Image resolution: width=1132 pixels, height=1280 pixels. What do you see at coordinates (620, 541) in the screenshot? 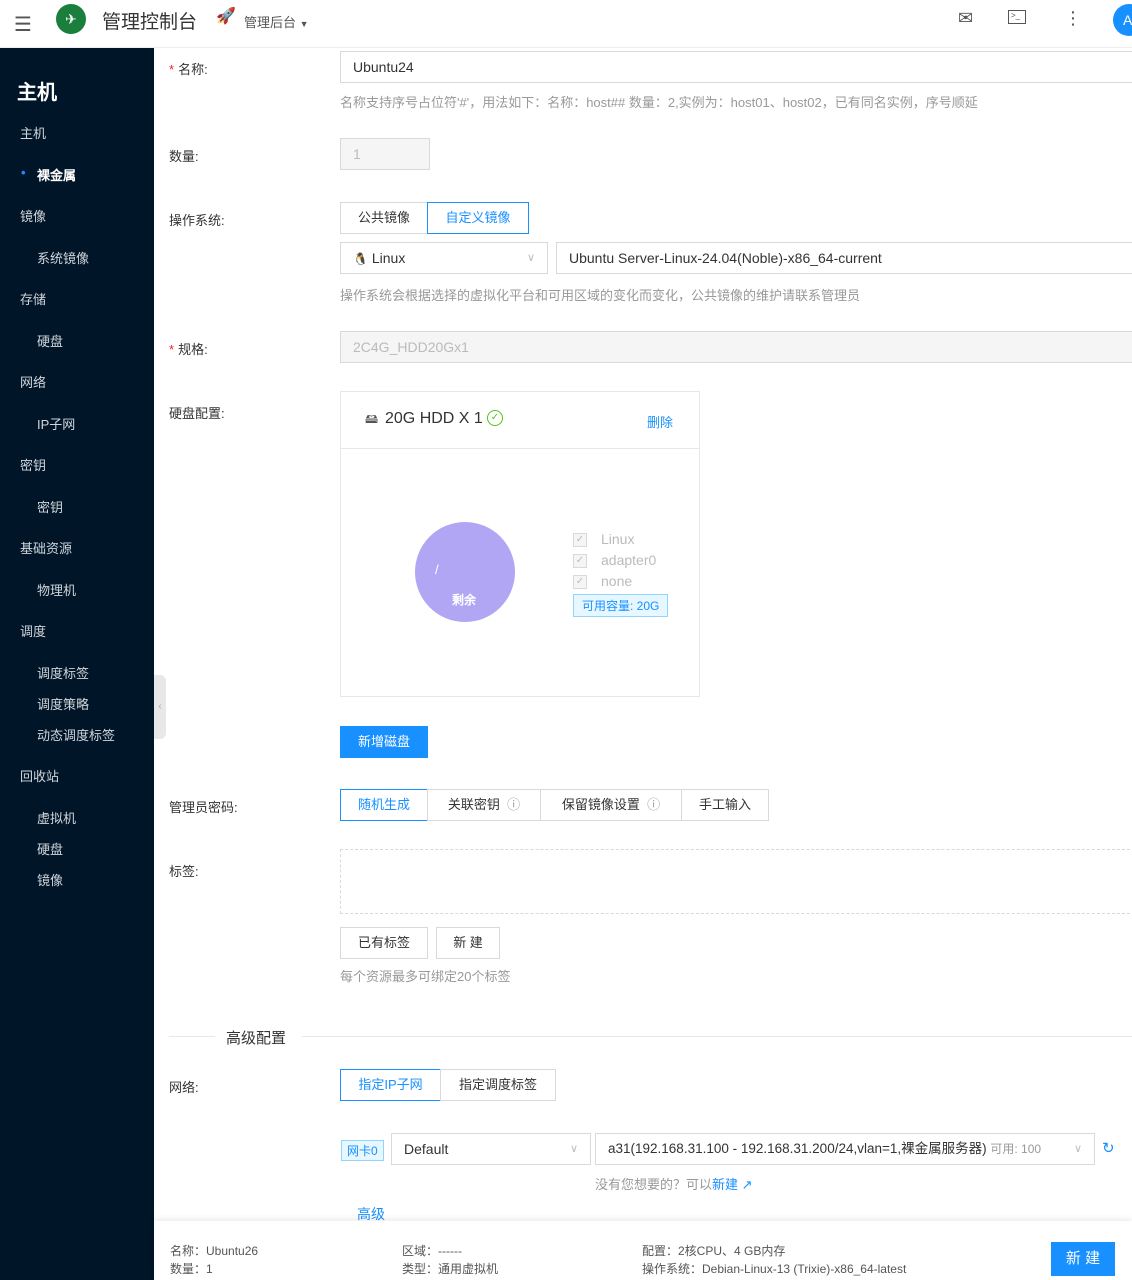
I see `legend-item: ✓ Linux` at bounding box center [620, 541].